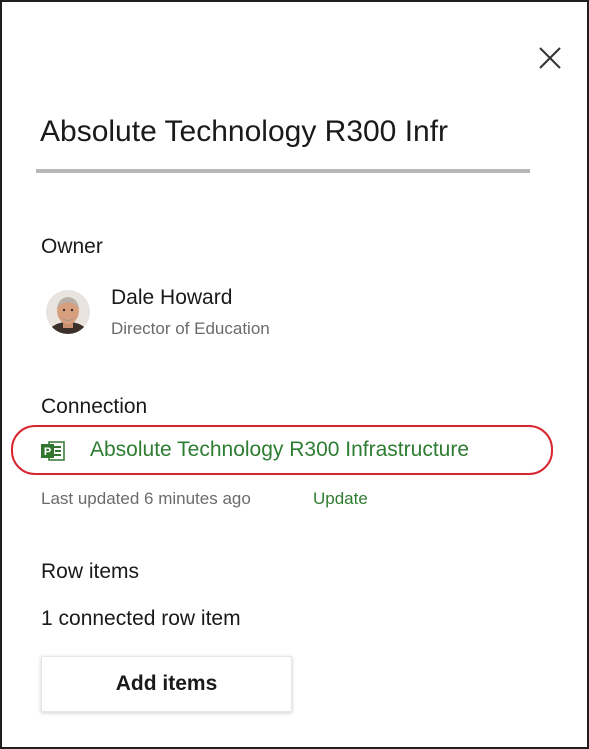 The width and height of the screenshot is (589, 749). I want to click on row-items-count: 1 connected row item, so click(141, 618).